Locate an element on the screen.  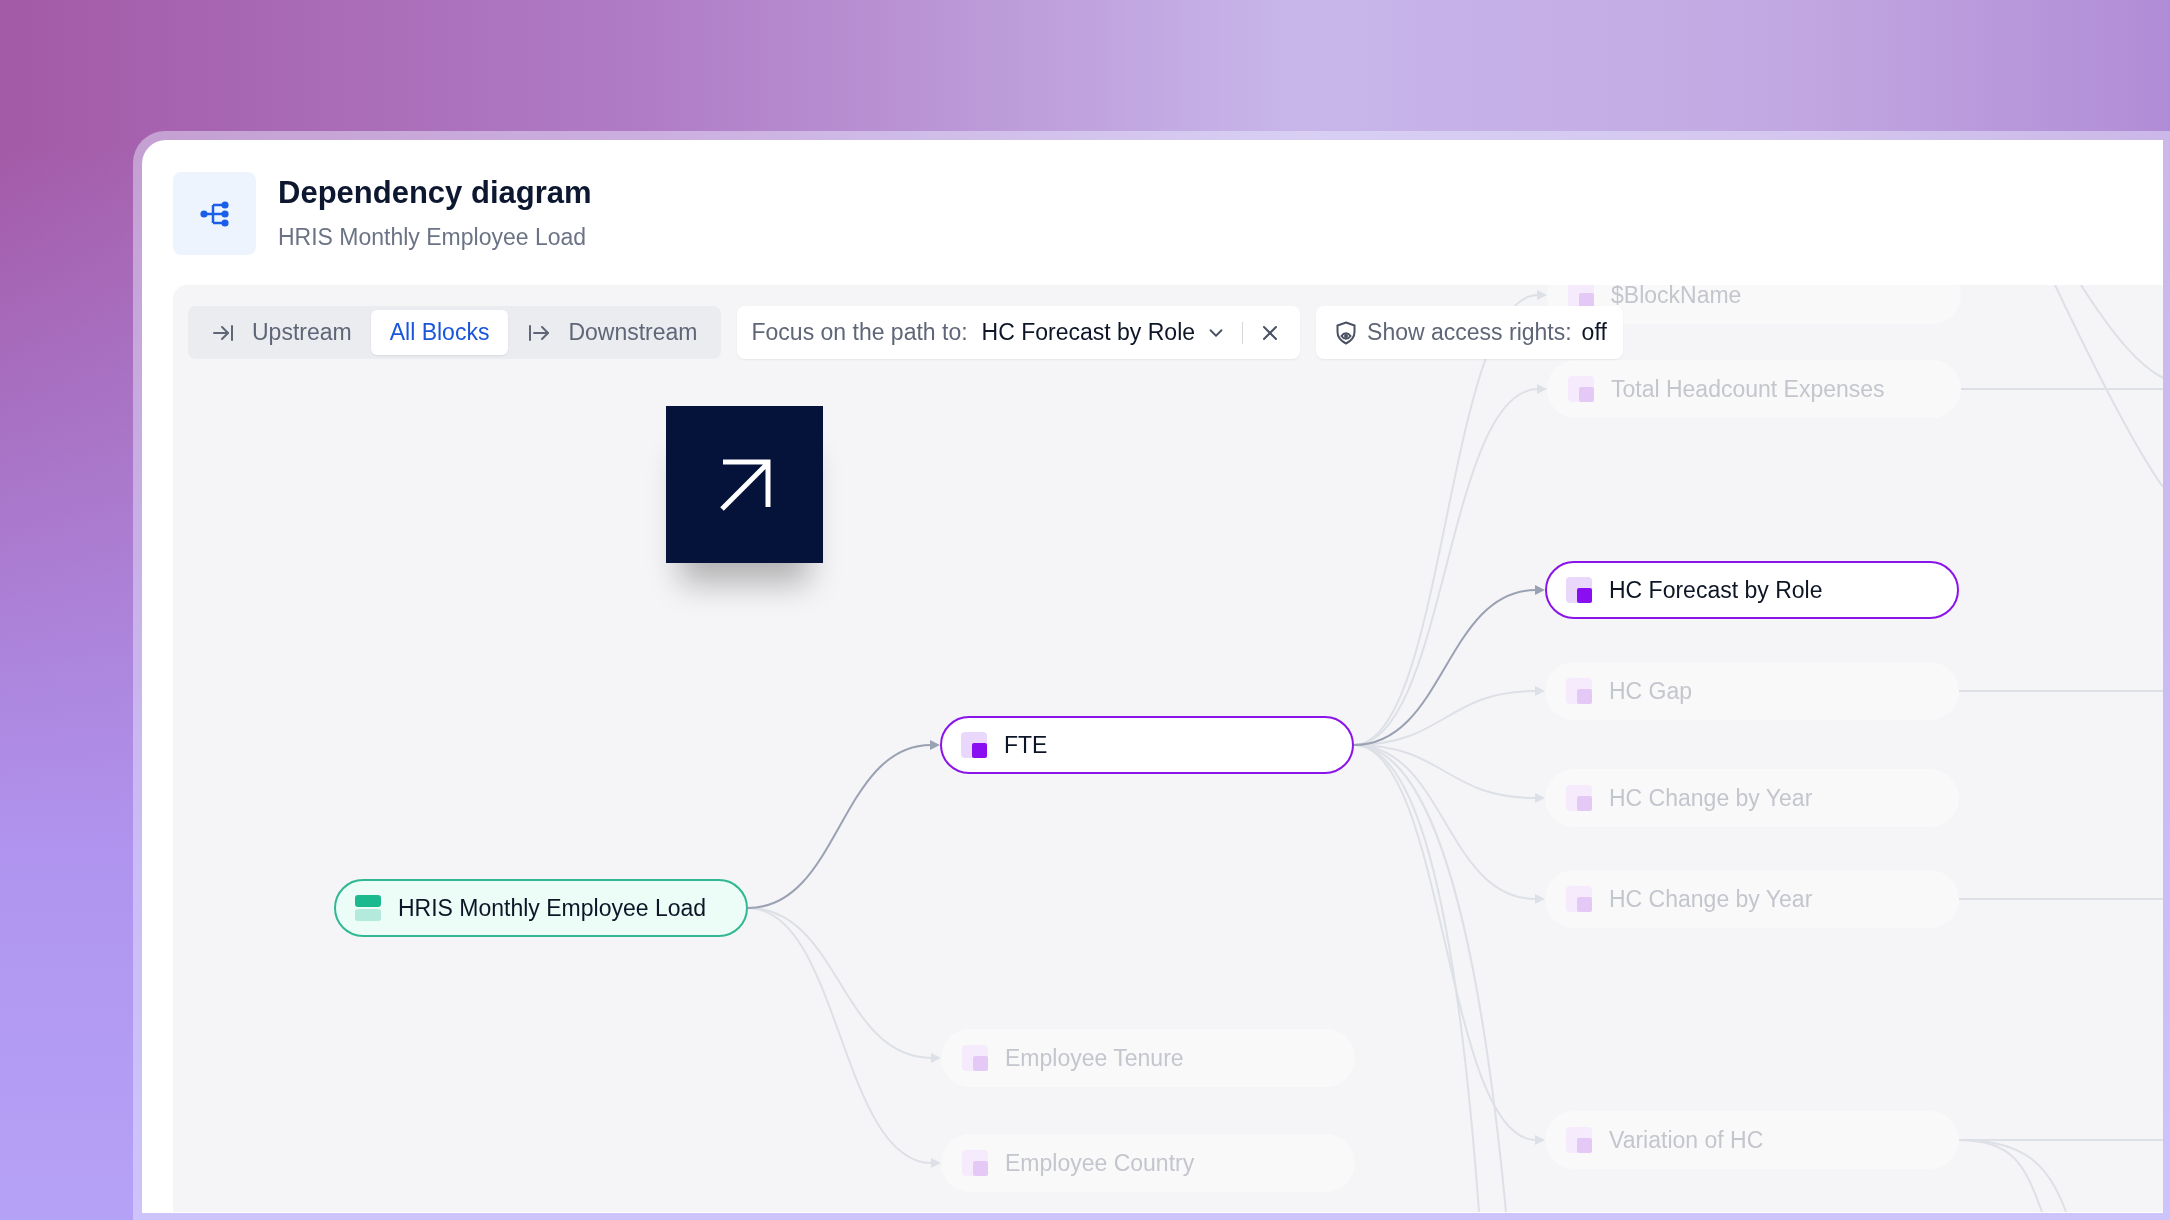
direction-tab: Upstream is located at coordinates (281, 332).